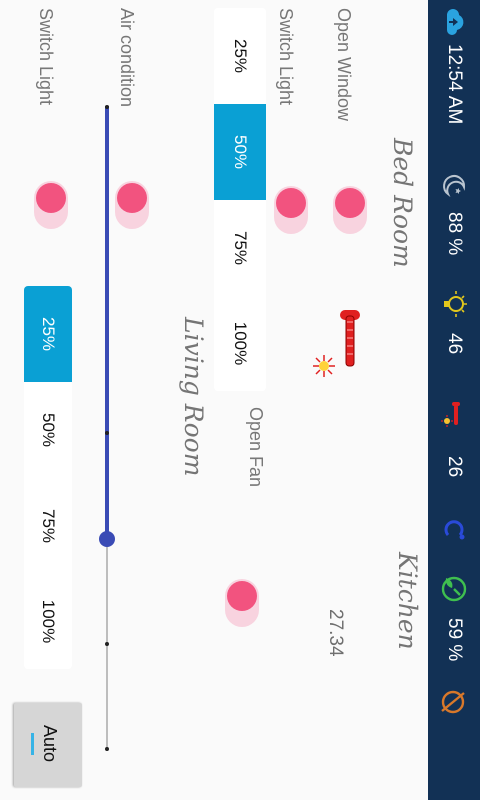 The image size is (480, 800). What do you see at coordinates (454, 529) in the screenshot?
I see `humidity-c-icon` at bounding box center [454, 529].